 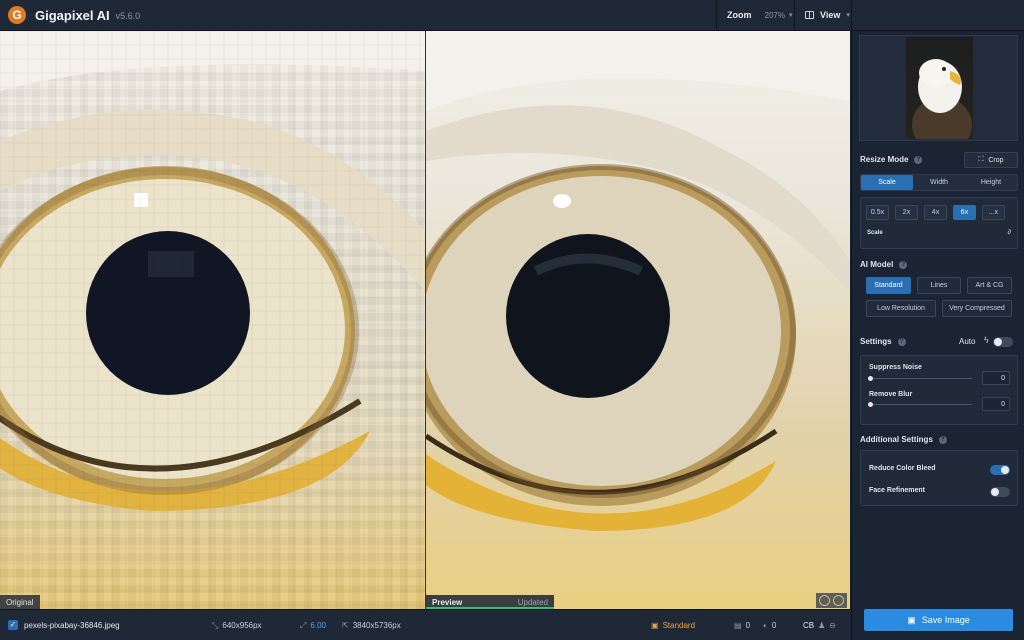 What do you see at coordinates (888, 285) in the screenshot?
I see `model-standard-button: Standard` at bounding box center [888, 285].